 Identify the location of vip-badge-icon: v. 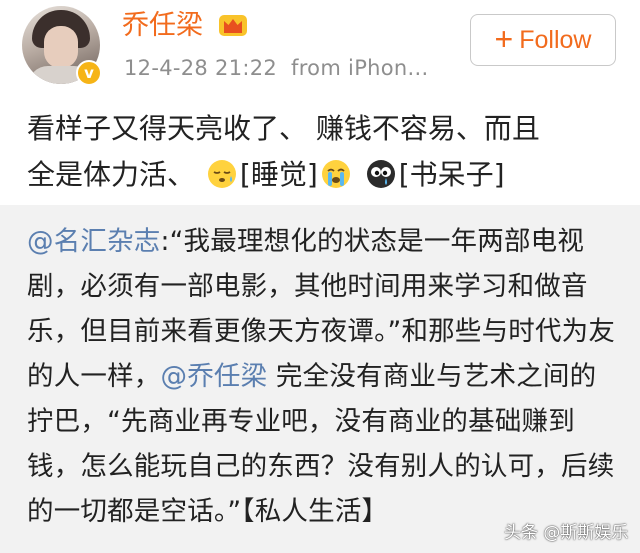
(89, 73).